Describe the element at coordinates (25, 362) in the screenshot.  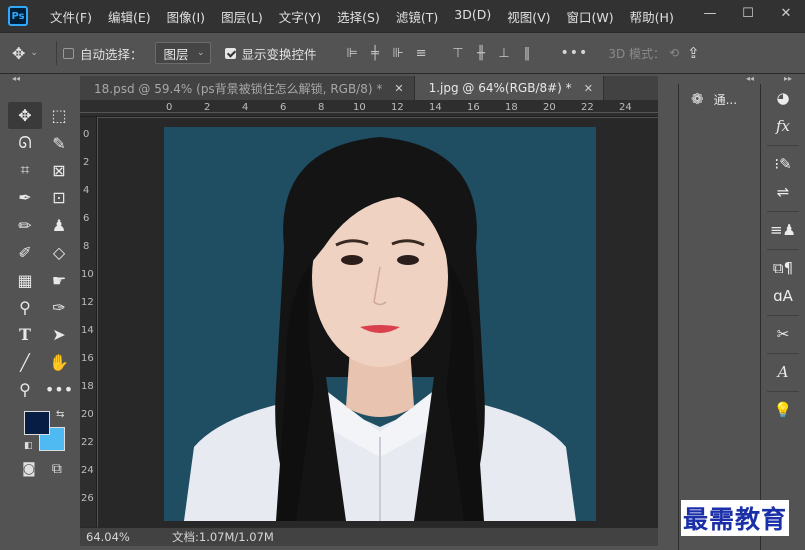
I see `line-tool-icon: ╱` at that location.